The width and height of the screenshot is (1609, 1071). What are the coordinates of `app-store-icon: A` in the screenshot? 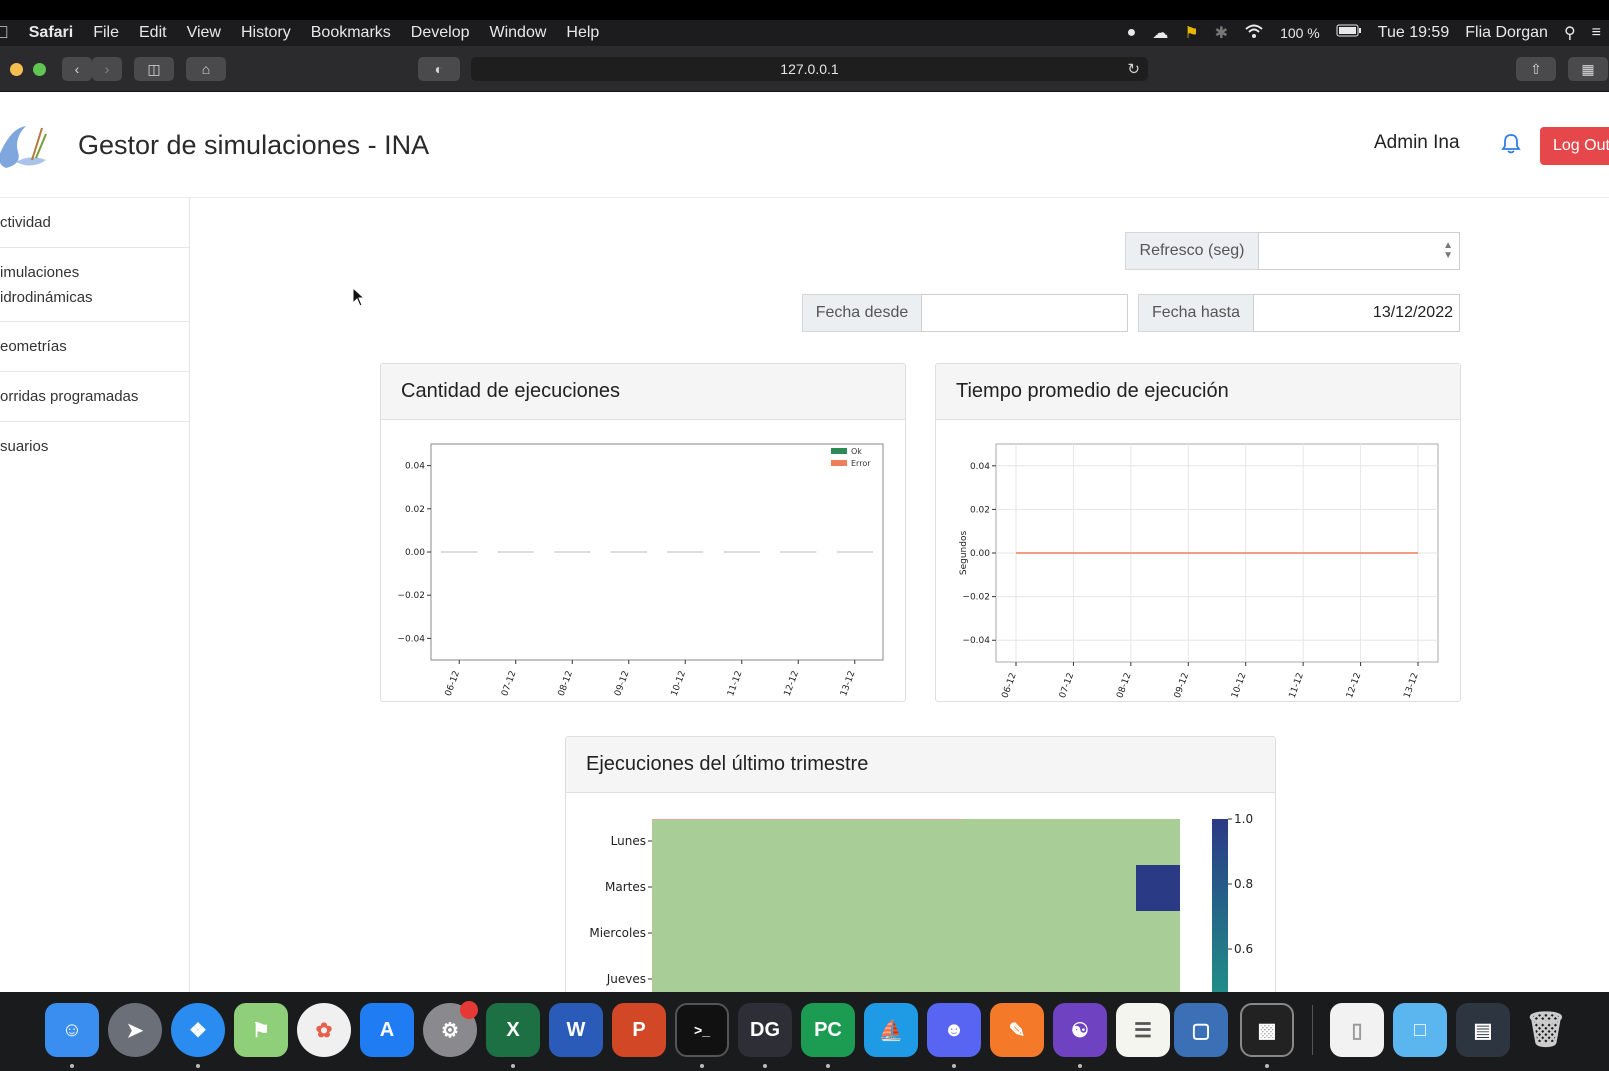 It's located at (387, 1030).